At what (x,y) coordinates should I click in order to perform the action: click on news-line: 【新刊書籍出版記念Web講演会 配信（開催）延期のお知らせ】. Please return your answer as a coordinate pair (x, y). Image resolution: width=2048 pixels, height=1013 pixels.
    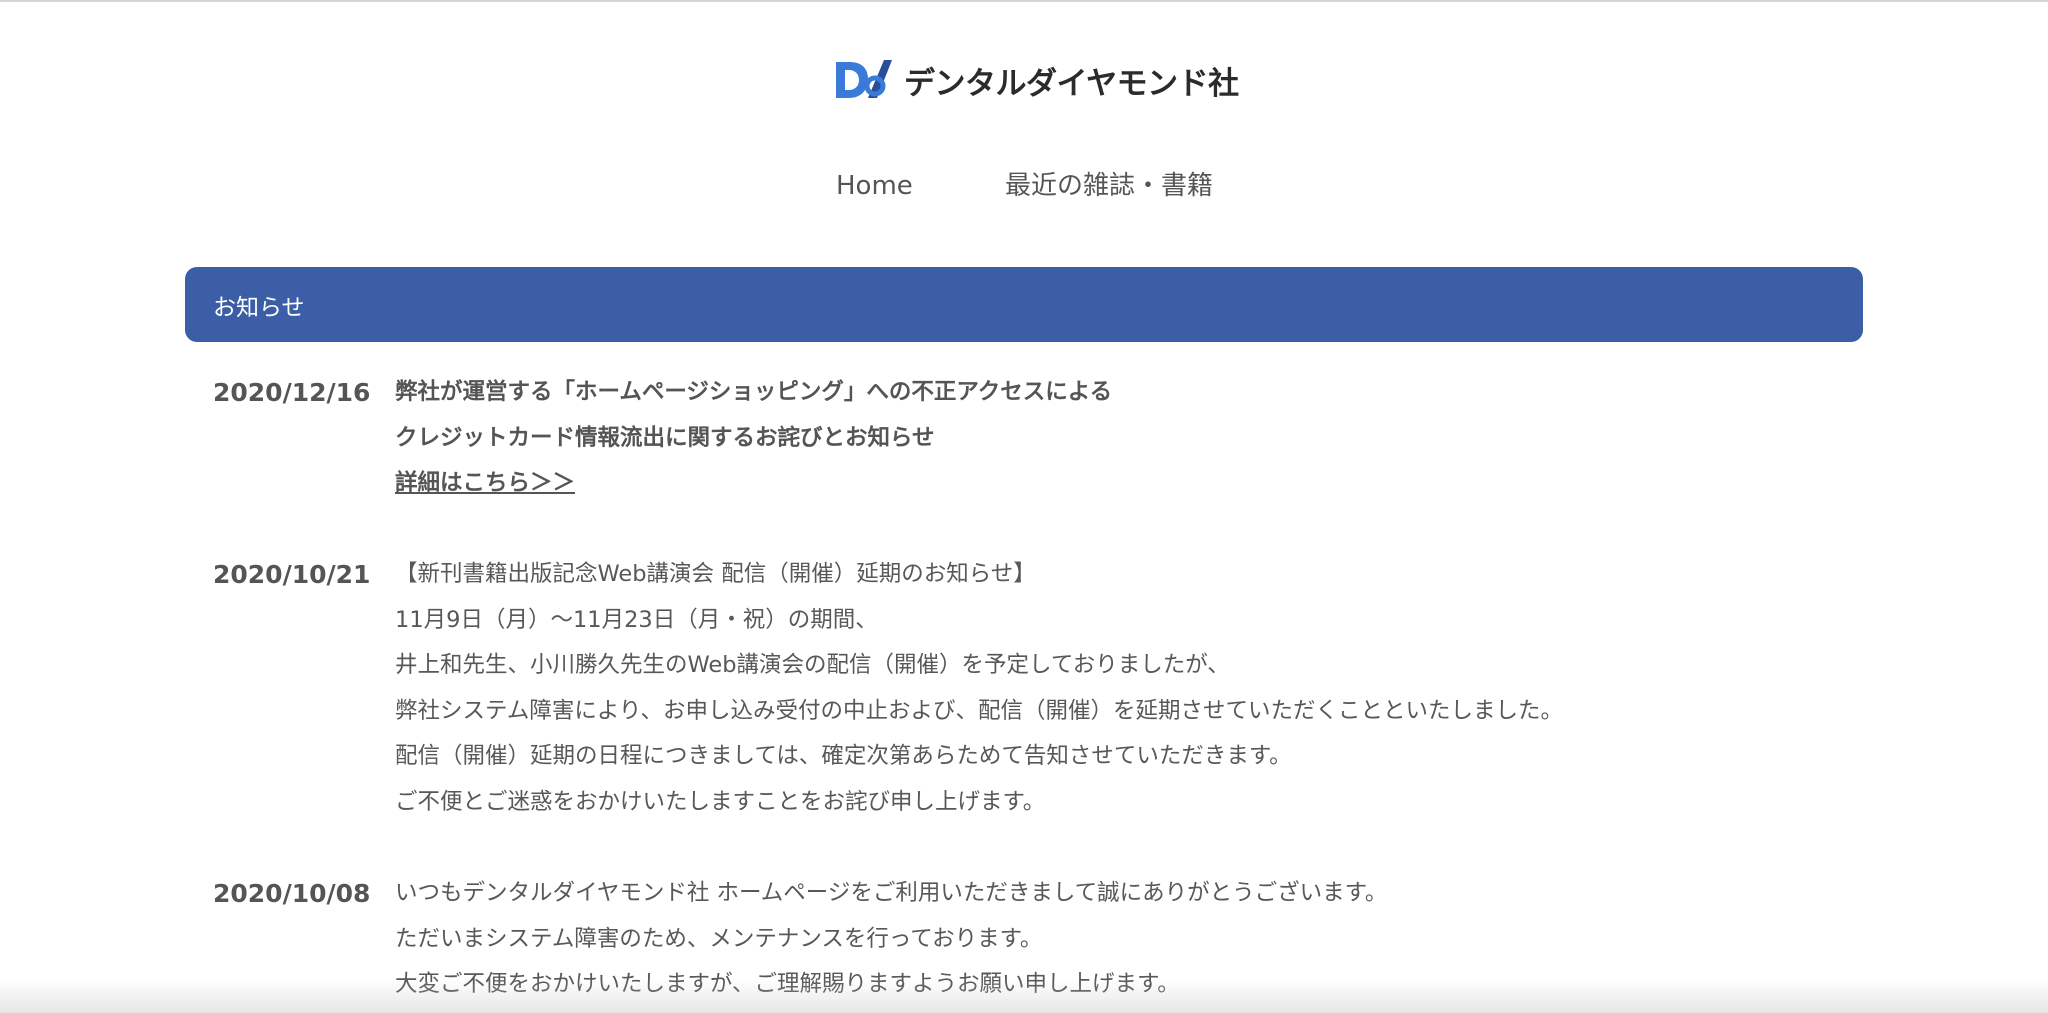
    Looking at the image, I should click on (715, 574).